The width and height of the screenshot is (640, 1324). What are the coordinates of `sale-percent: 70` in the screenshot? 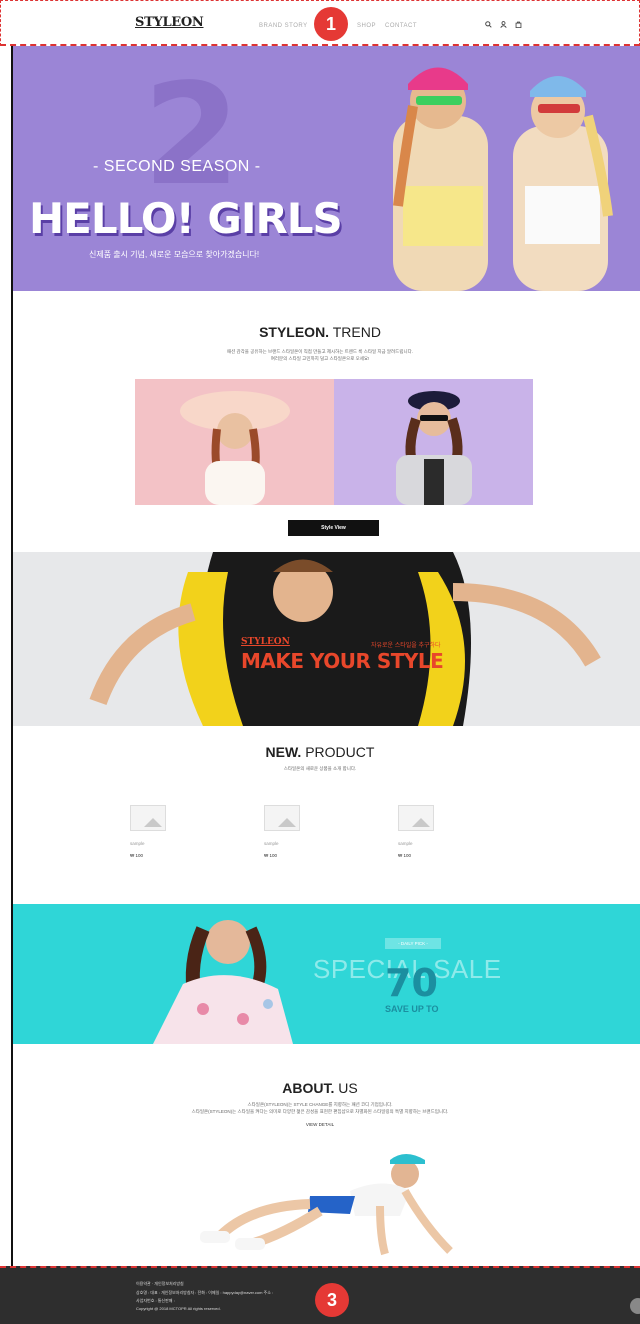 It's located at (411, 983).